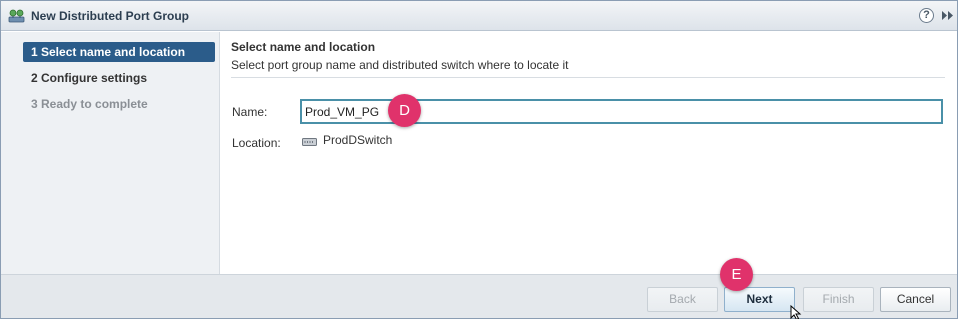 Image resolution: width=958 pixels, height=319 pixels. What do you see at coordinates (89, 104) in the screenshot?
I see `step-ready-to-complete: 3 Ready to complete` at bounding box center [89, 104].